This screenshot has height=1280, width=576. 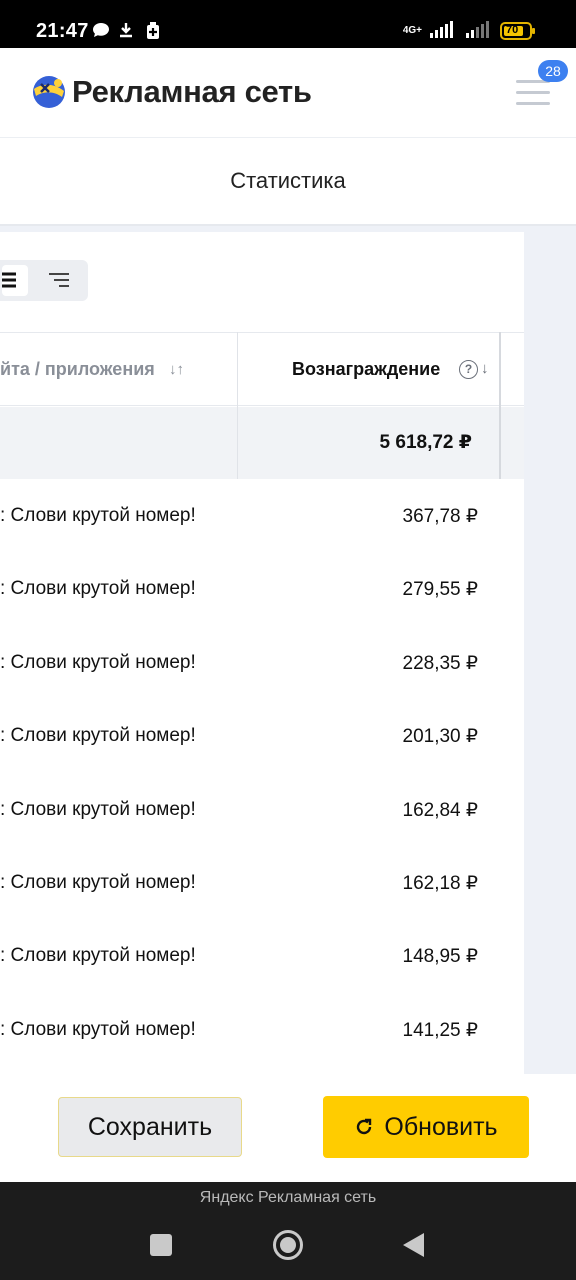 I want to click on network-type-label: 4G+, so click(x=412, y=30).